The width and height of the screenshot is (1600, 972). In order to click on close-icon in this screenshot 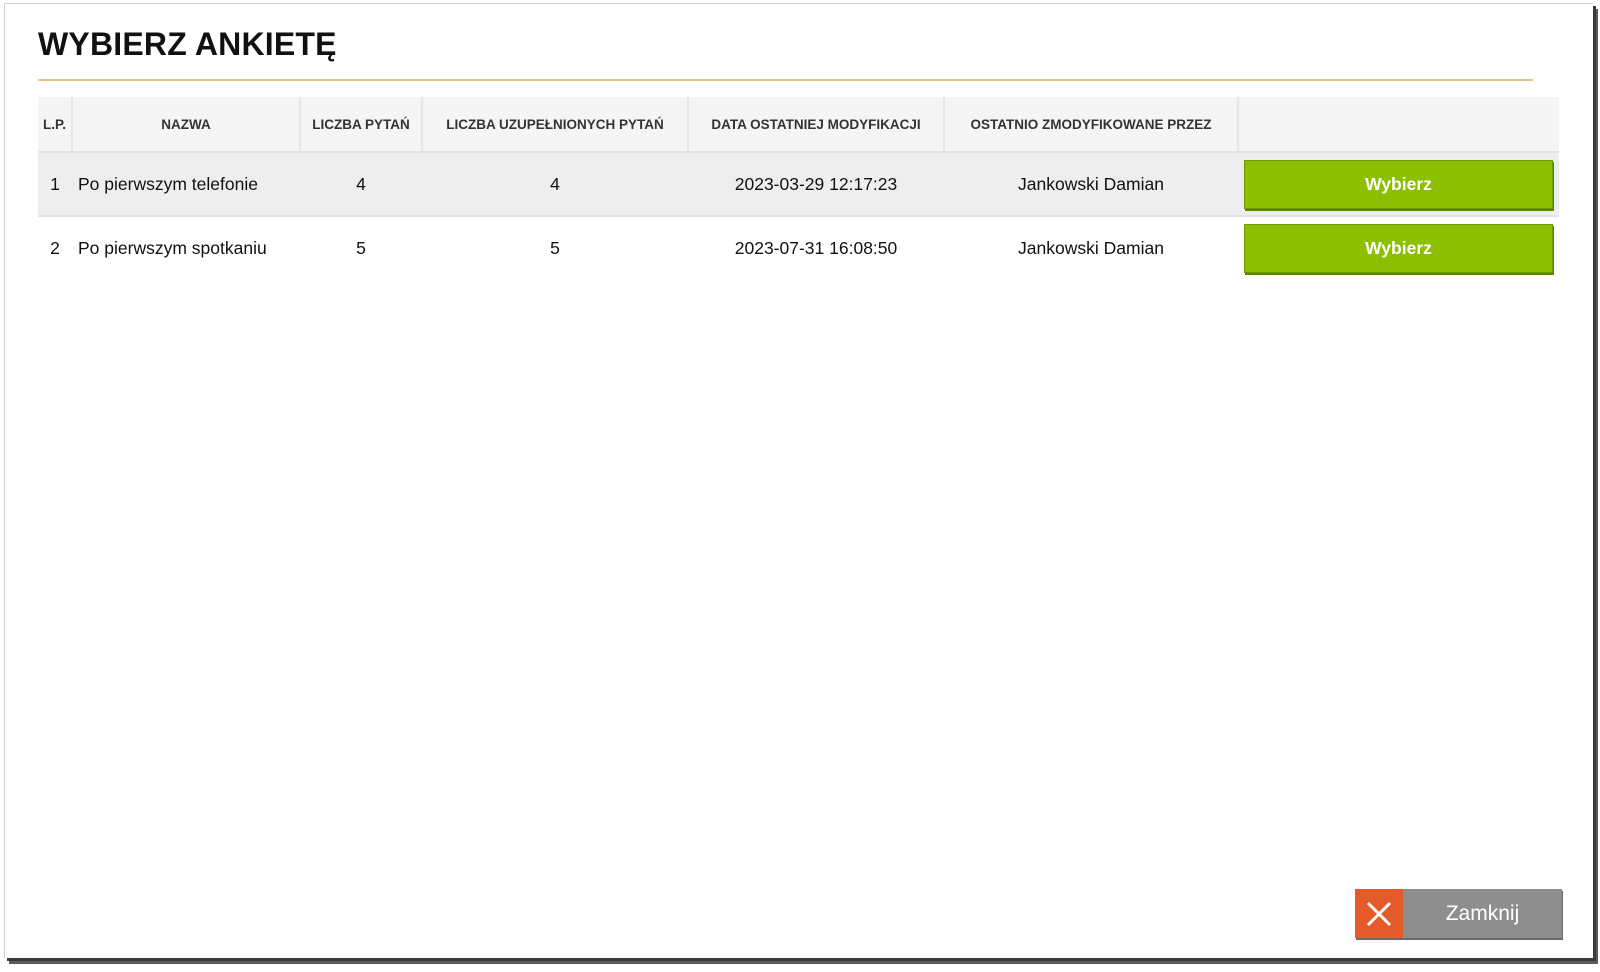, I will do `click(1379, 913)`.